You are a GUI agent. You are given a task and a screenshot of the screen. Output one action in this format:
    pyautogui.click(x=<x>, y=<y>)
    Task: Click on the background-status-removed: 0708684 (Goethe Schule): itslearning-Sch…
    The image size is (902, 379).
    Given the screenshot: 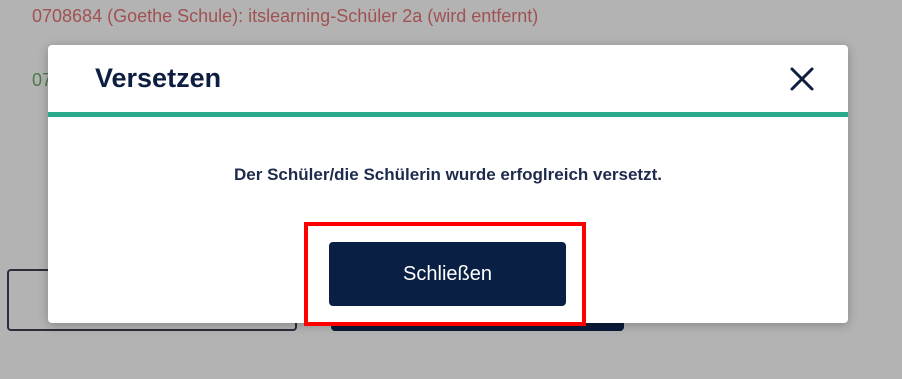 What is the action you would take?
    pyautogui.click(x=285, y=16)
    